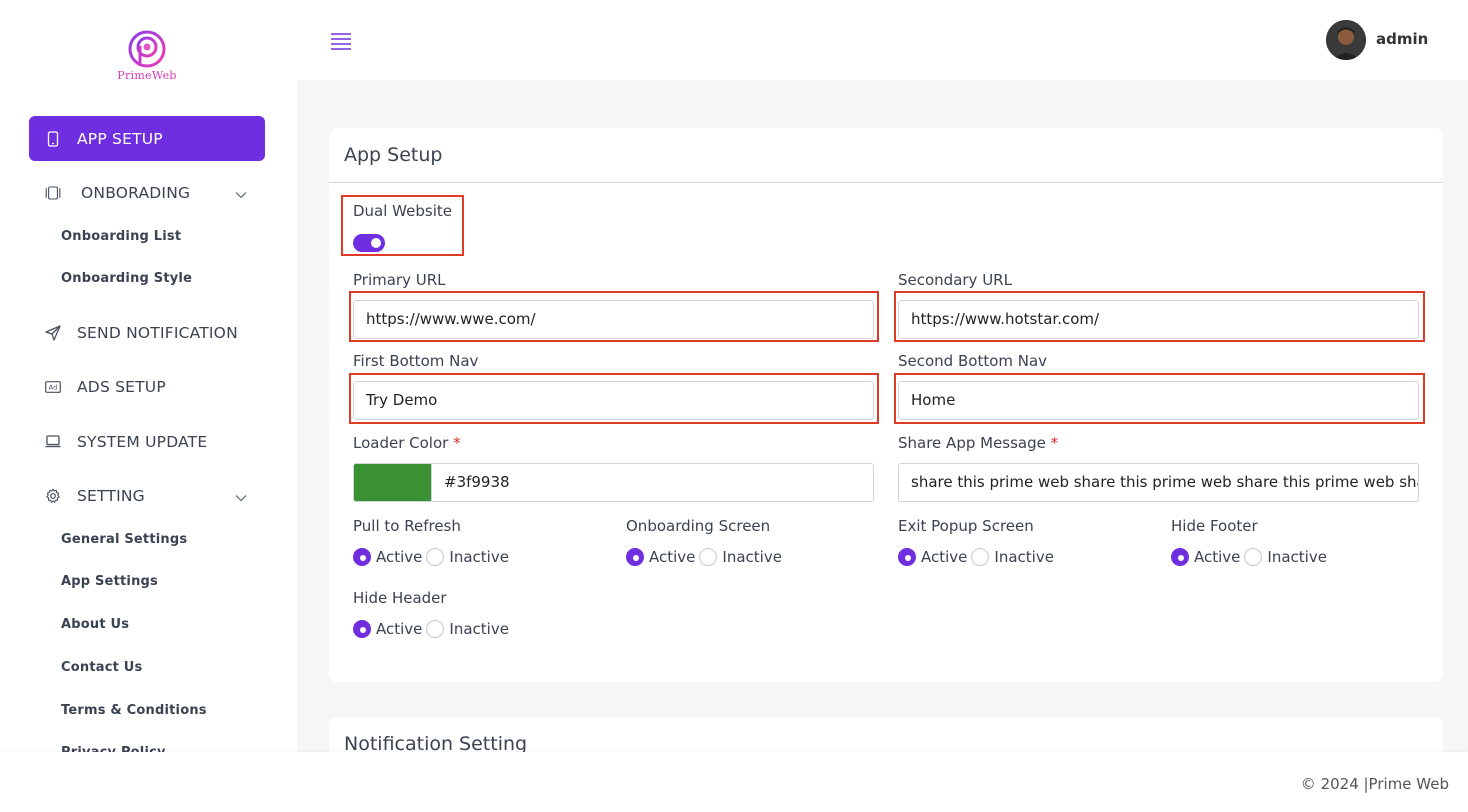 This screenshot has height=812, width=1468. I want to click on sidebar-subitem-onboarding-style: Onboarding Style, so click(126, 278).